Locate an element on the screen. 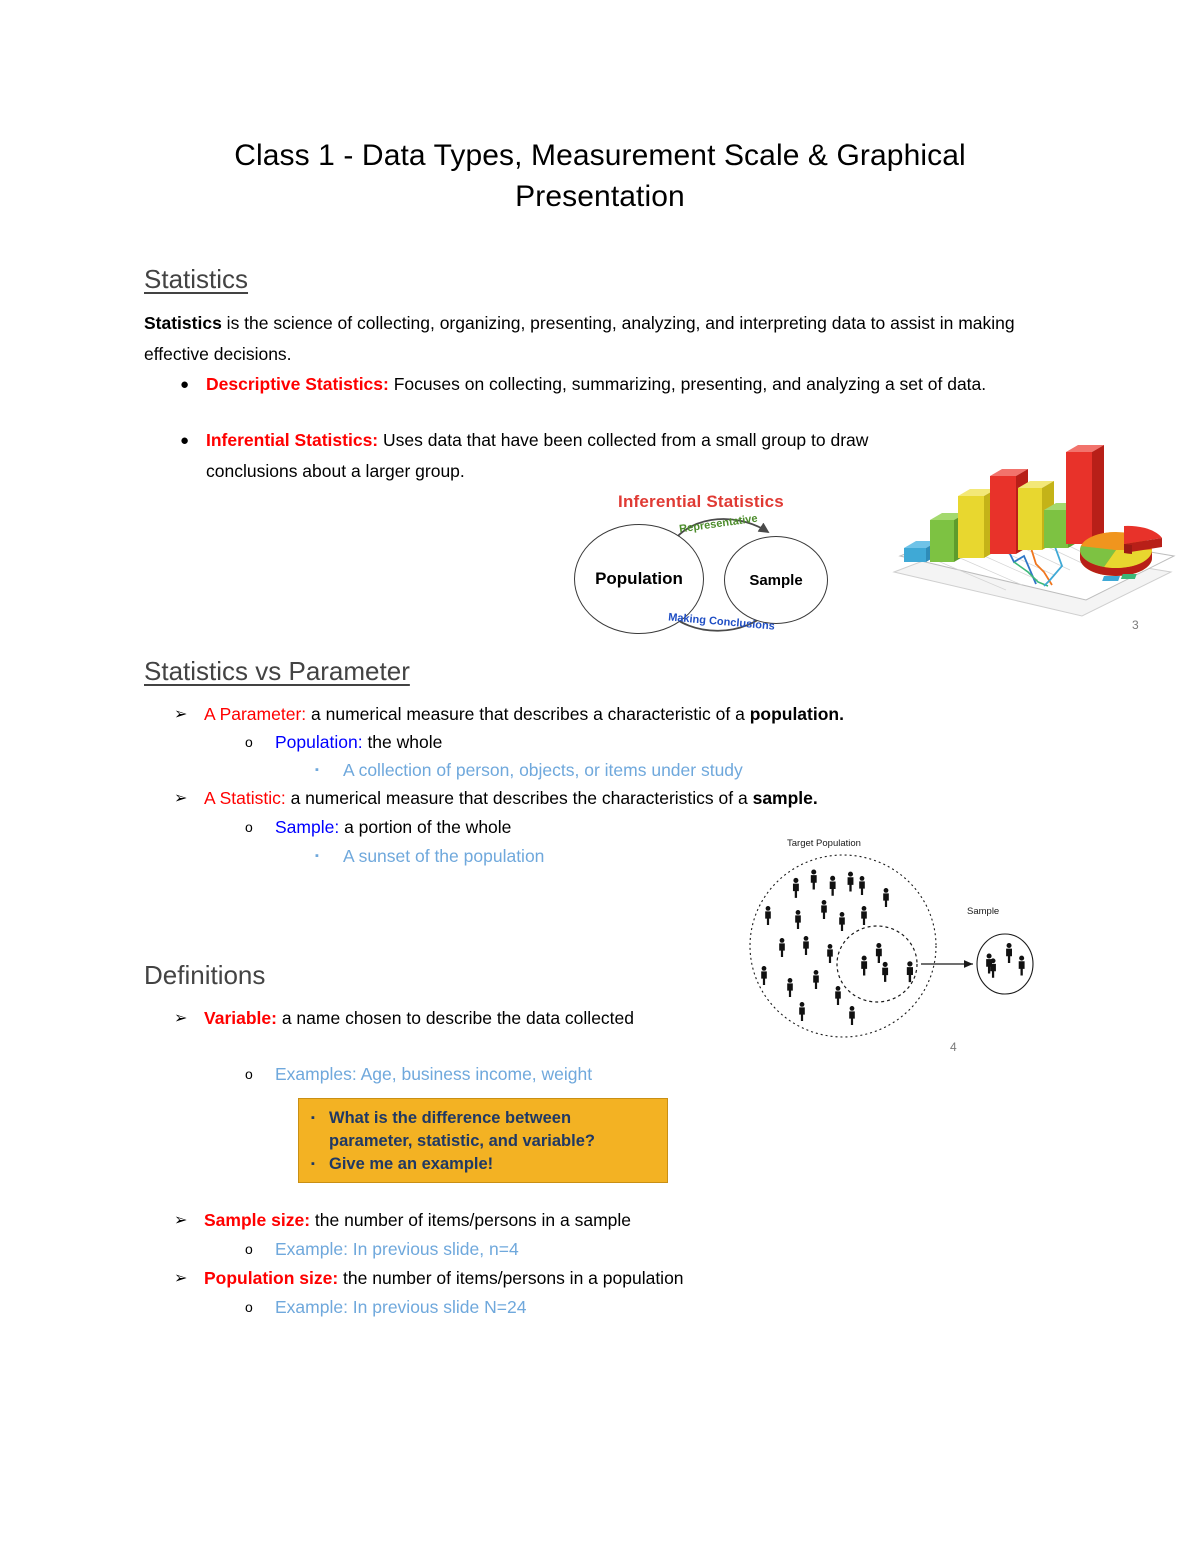 The height and width of the screenshot is (1553, 1200). list-item-content: Population: the whole is located at coordinates (610, 742).